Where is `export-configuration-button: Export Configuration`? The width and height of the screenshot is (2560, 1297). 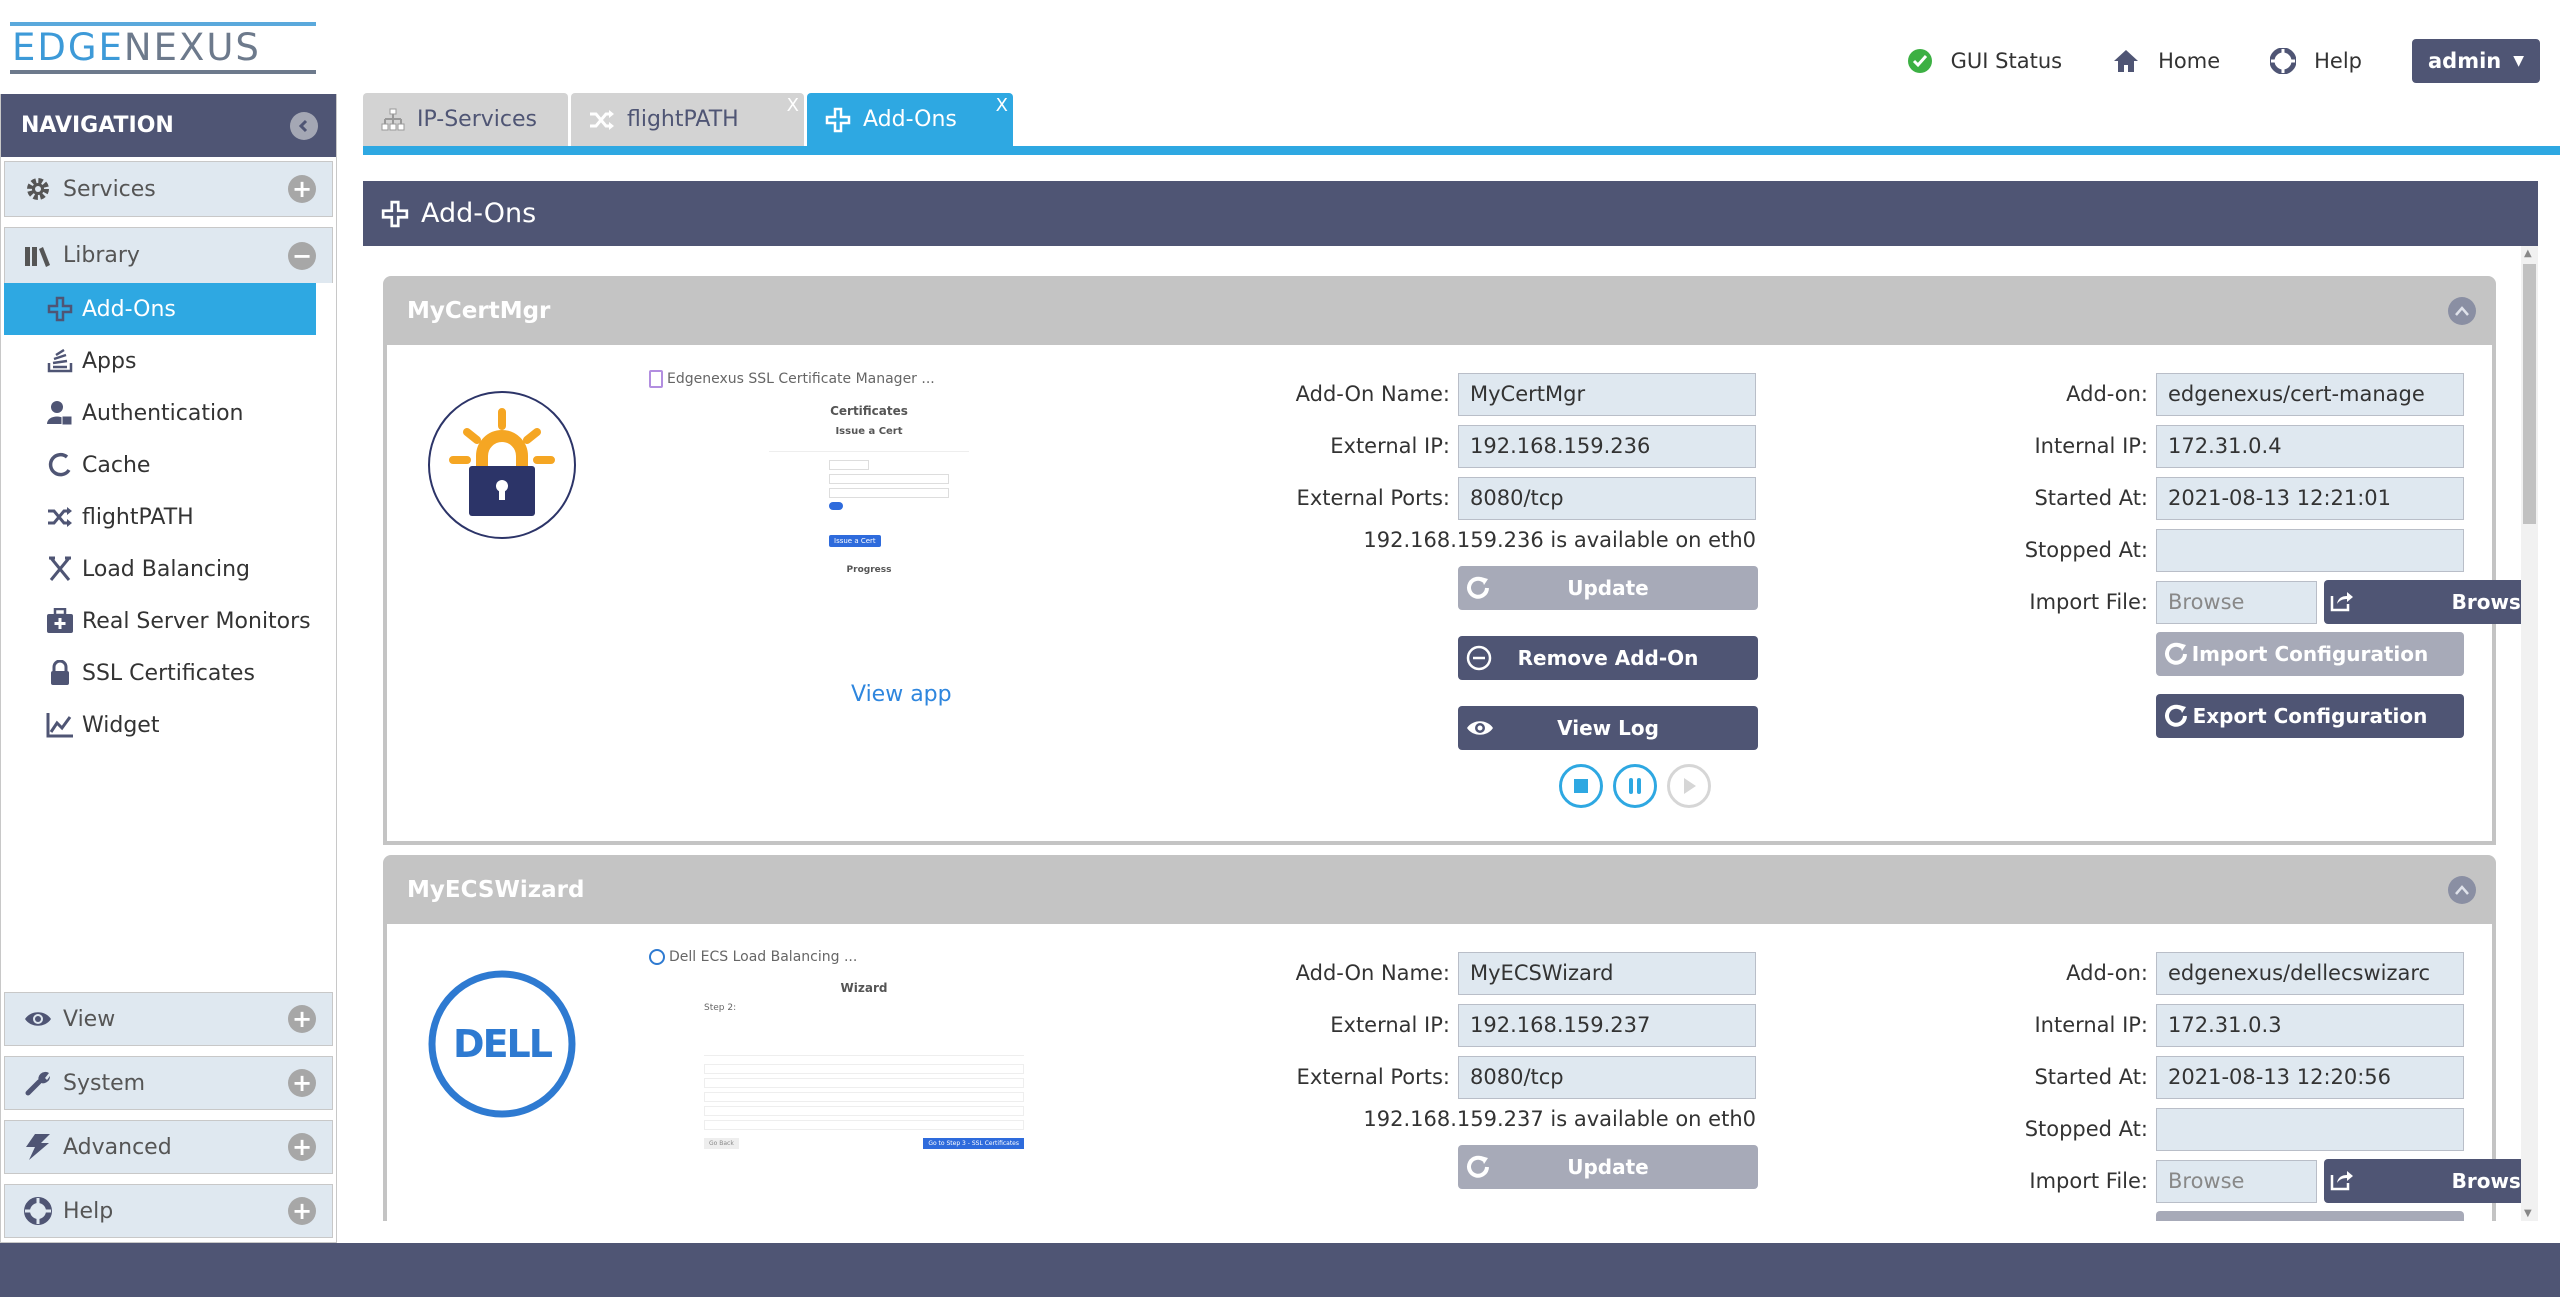 export-configuration-button: Export Configuration is located at coordinates (2310, 716).